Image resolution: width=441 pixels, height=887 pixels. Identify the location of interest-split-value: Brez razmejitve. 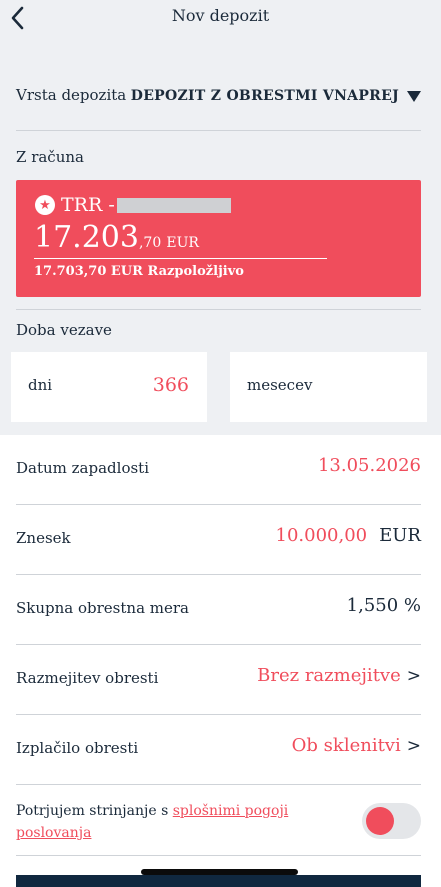
(329, 675).